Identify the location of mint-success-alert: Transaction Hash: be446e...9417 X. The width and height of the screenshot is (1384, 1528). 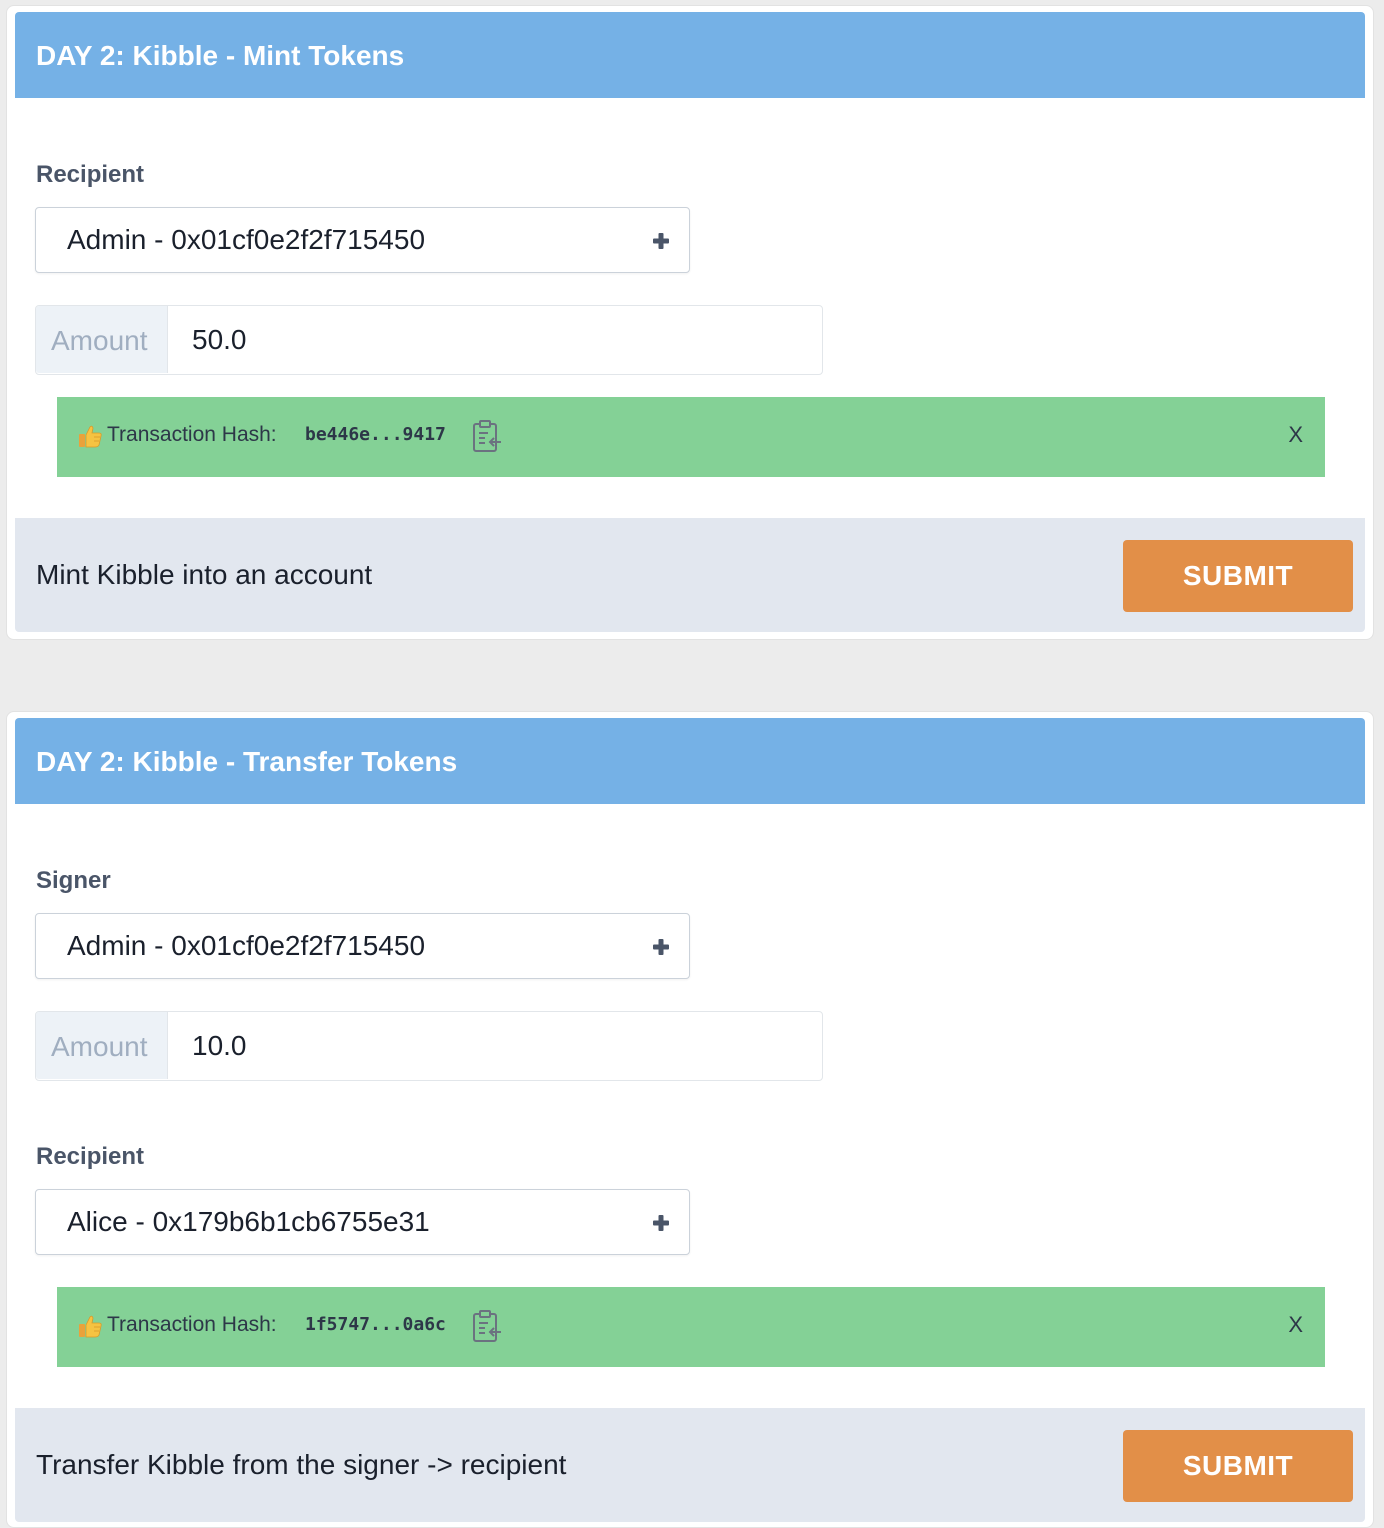
(691, 437).